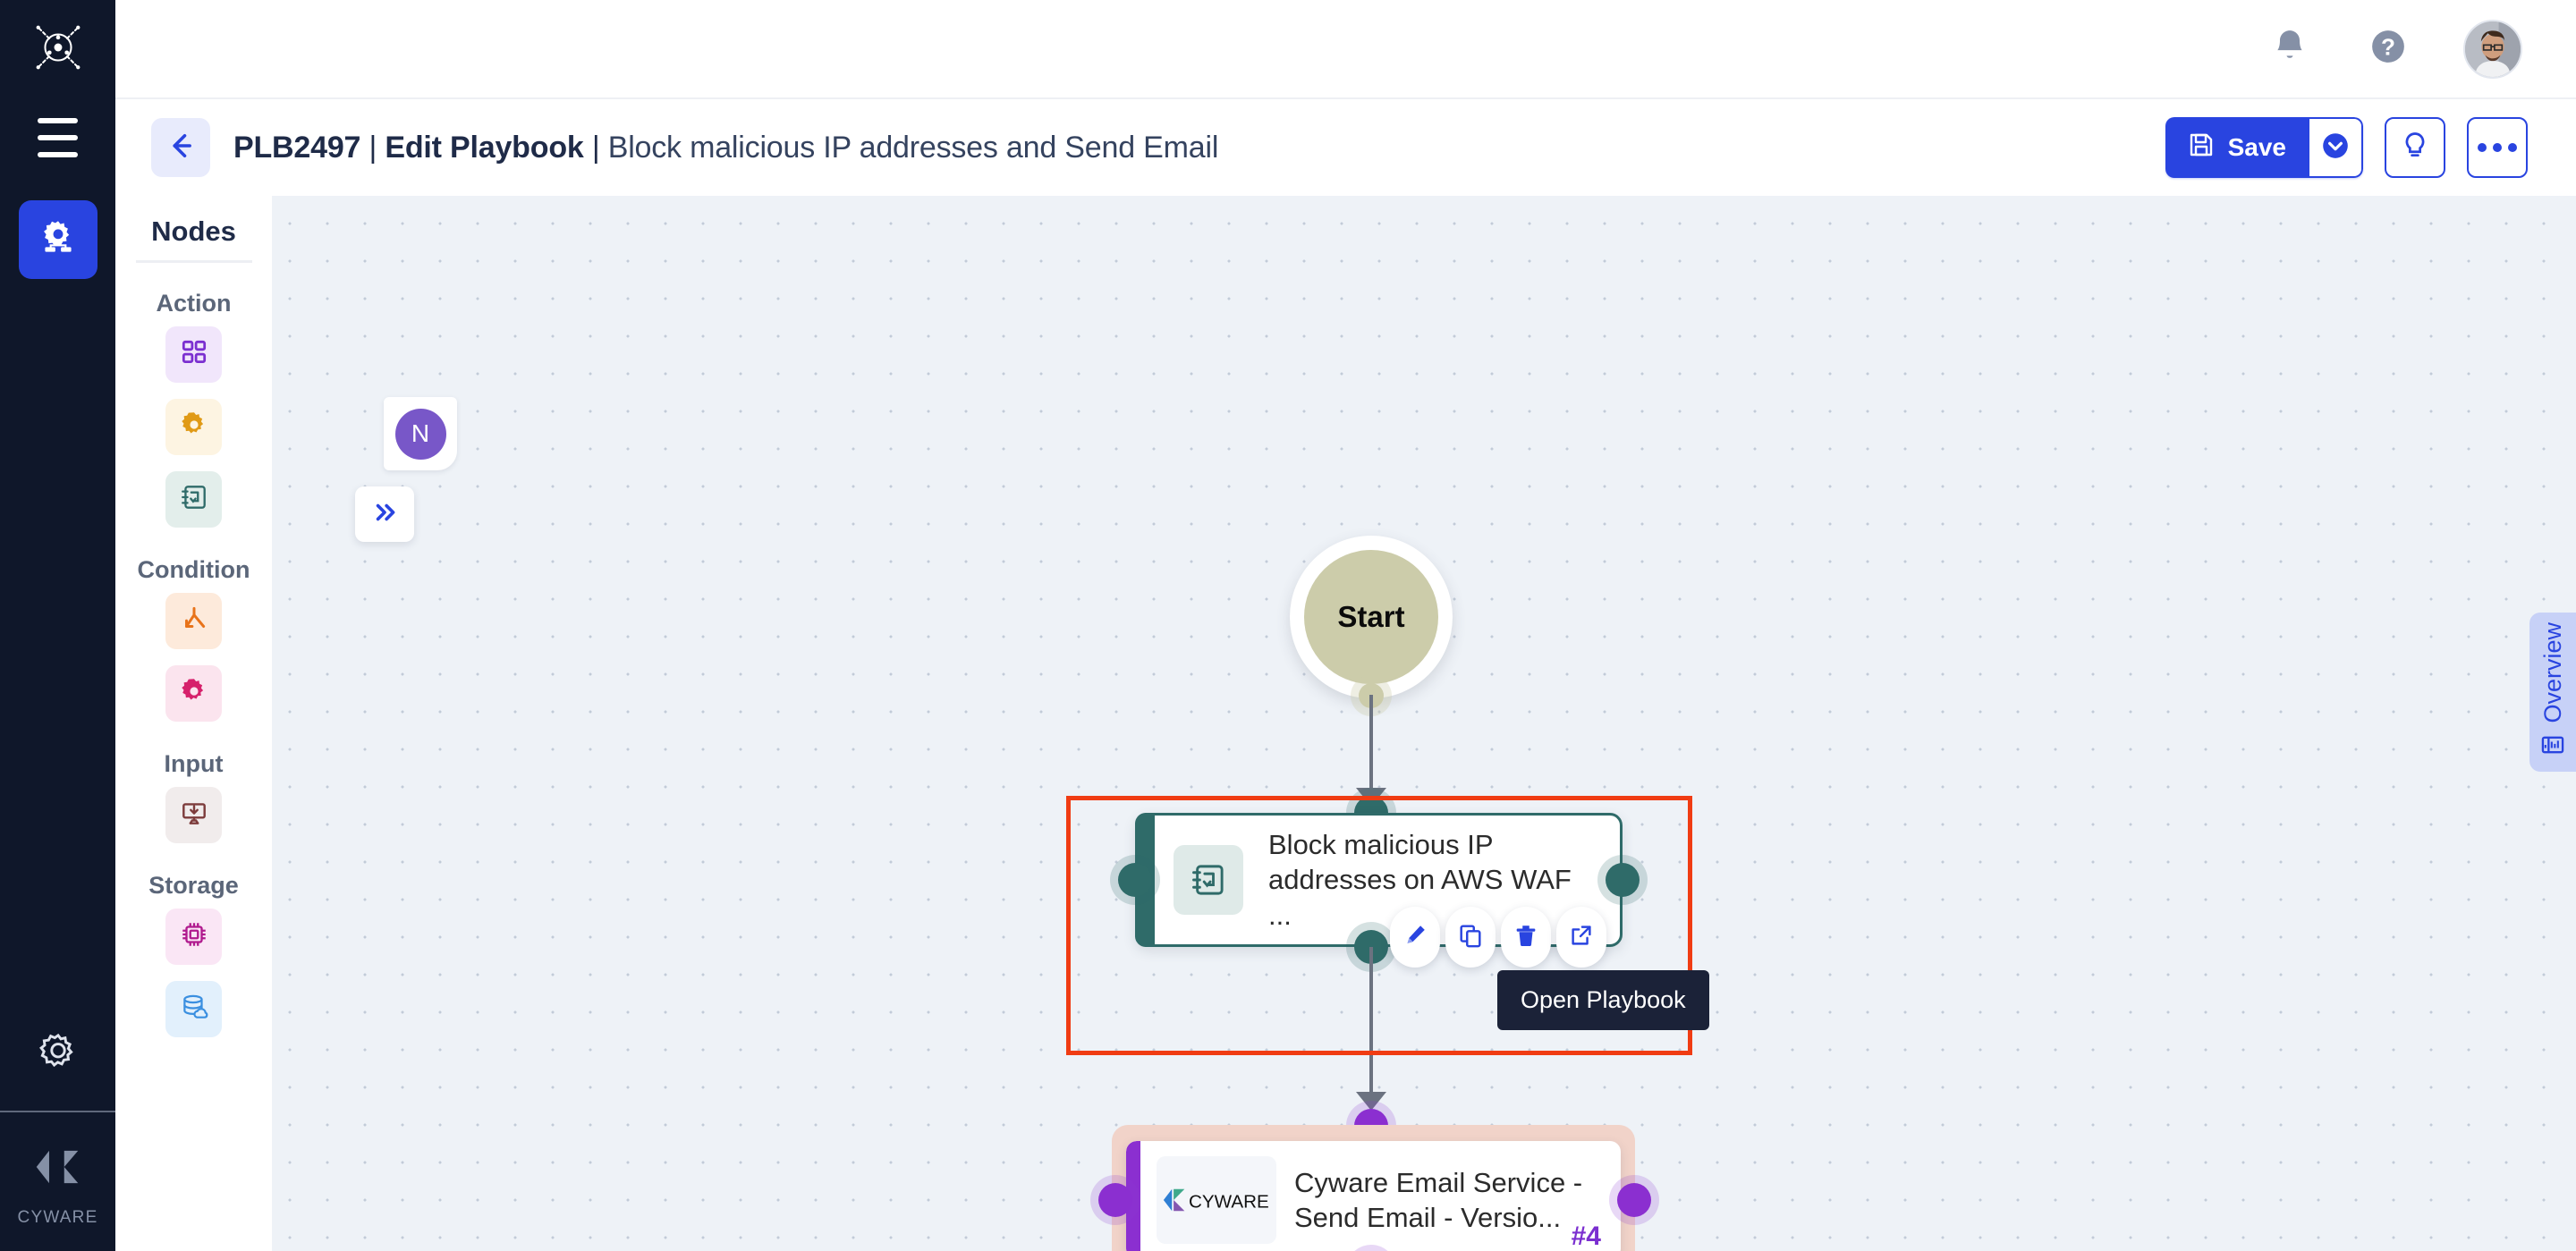  I want to click on help-button: ?, so click(2388, 49).